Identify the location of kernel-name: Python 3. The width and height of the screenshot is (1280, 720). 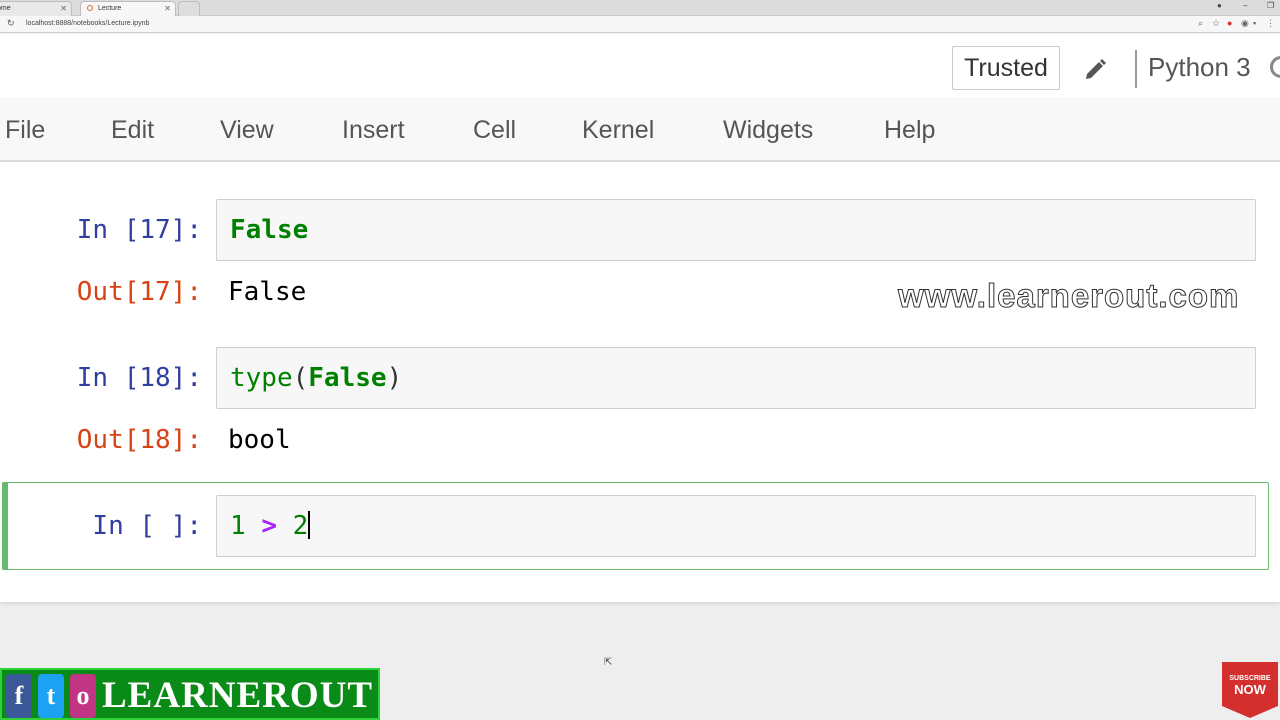
(1199, 67).